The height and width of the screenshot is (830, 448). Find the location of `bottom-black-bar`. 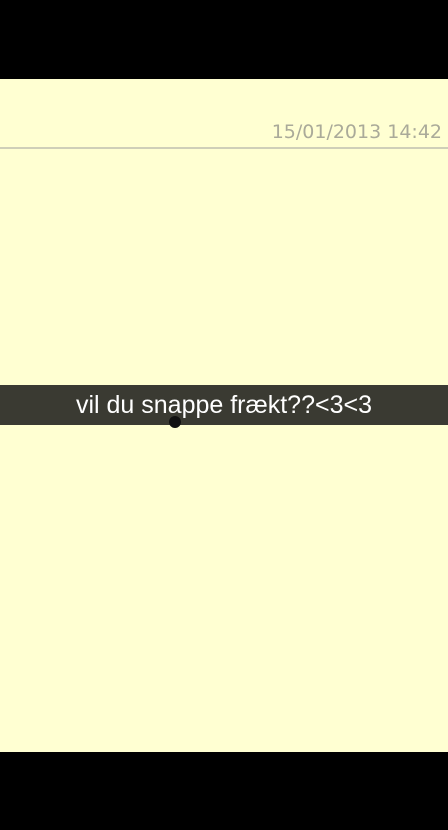

bottom-black-bar is located at coordinates (224, 791).